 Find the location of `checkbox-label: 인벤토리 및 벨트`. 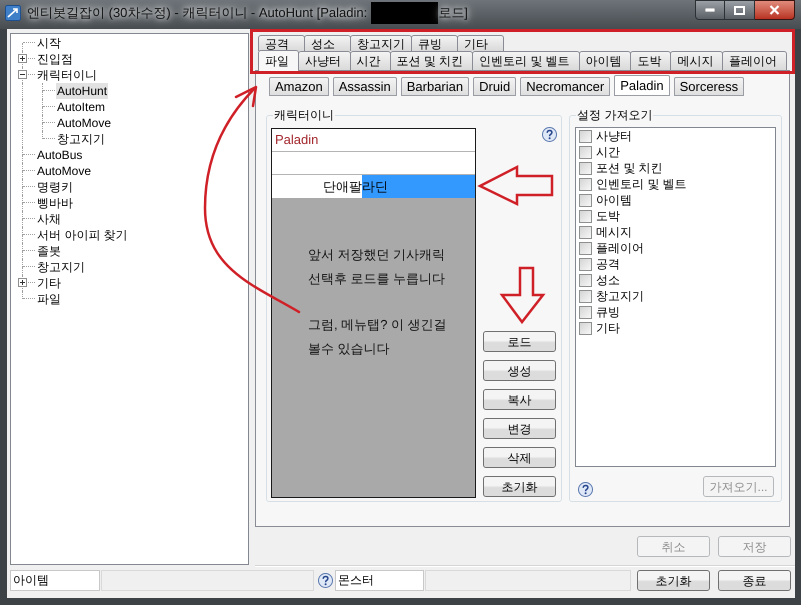

checkbox-label: 인벤토리 및 벨트 is located at coordinates (641, 184).